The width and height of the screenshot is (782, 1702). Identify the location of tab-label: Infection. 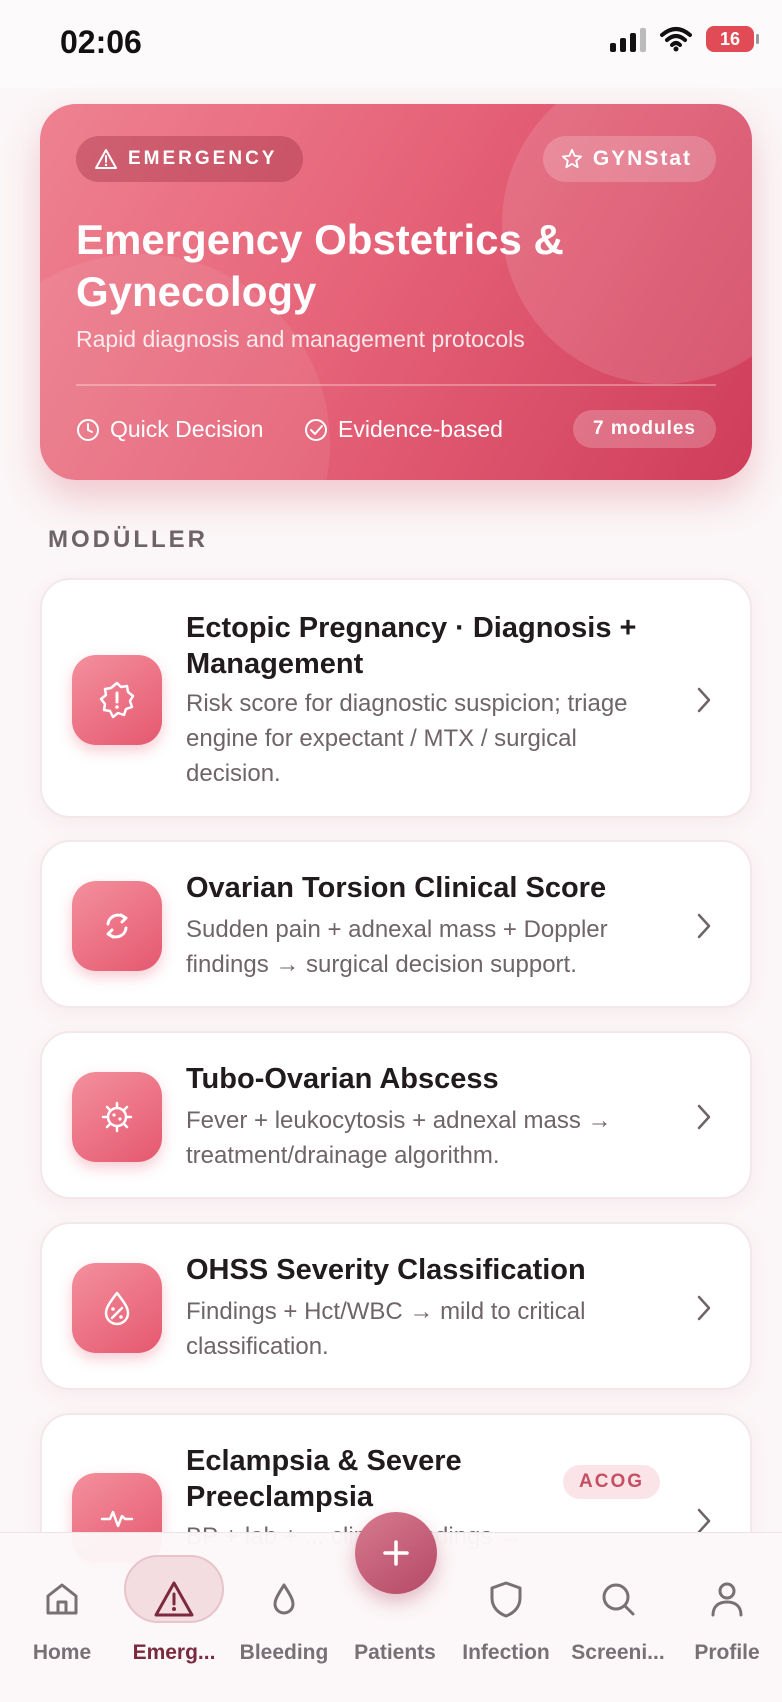
(506, 1652).